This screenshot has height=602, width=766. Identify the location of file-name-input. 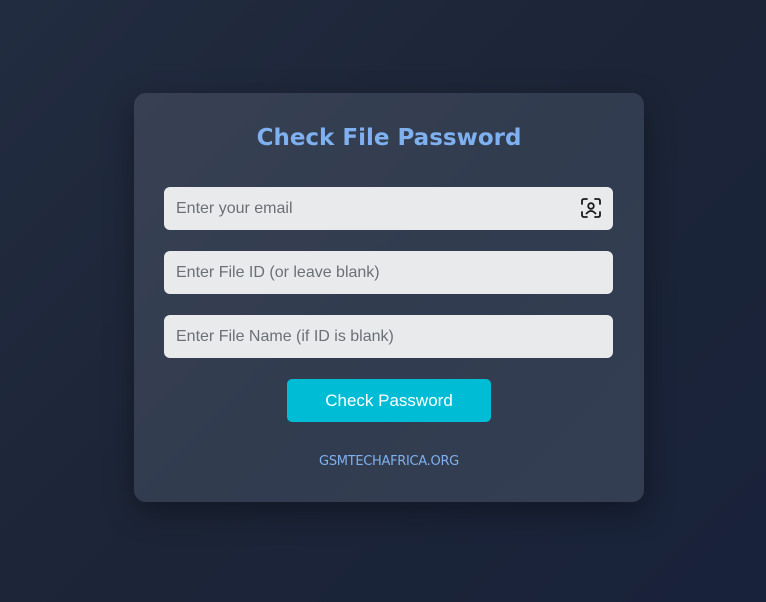
(388, 336).